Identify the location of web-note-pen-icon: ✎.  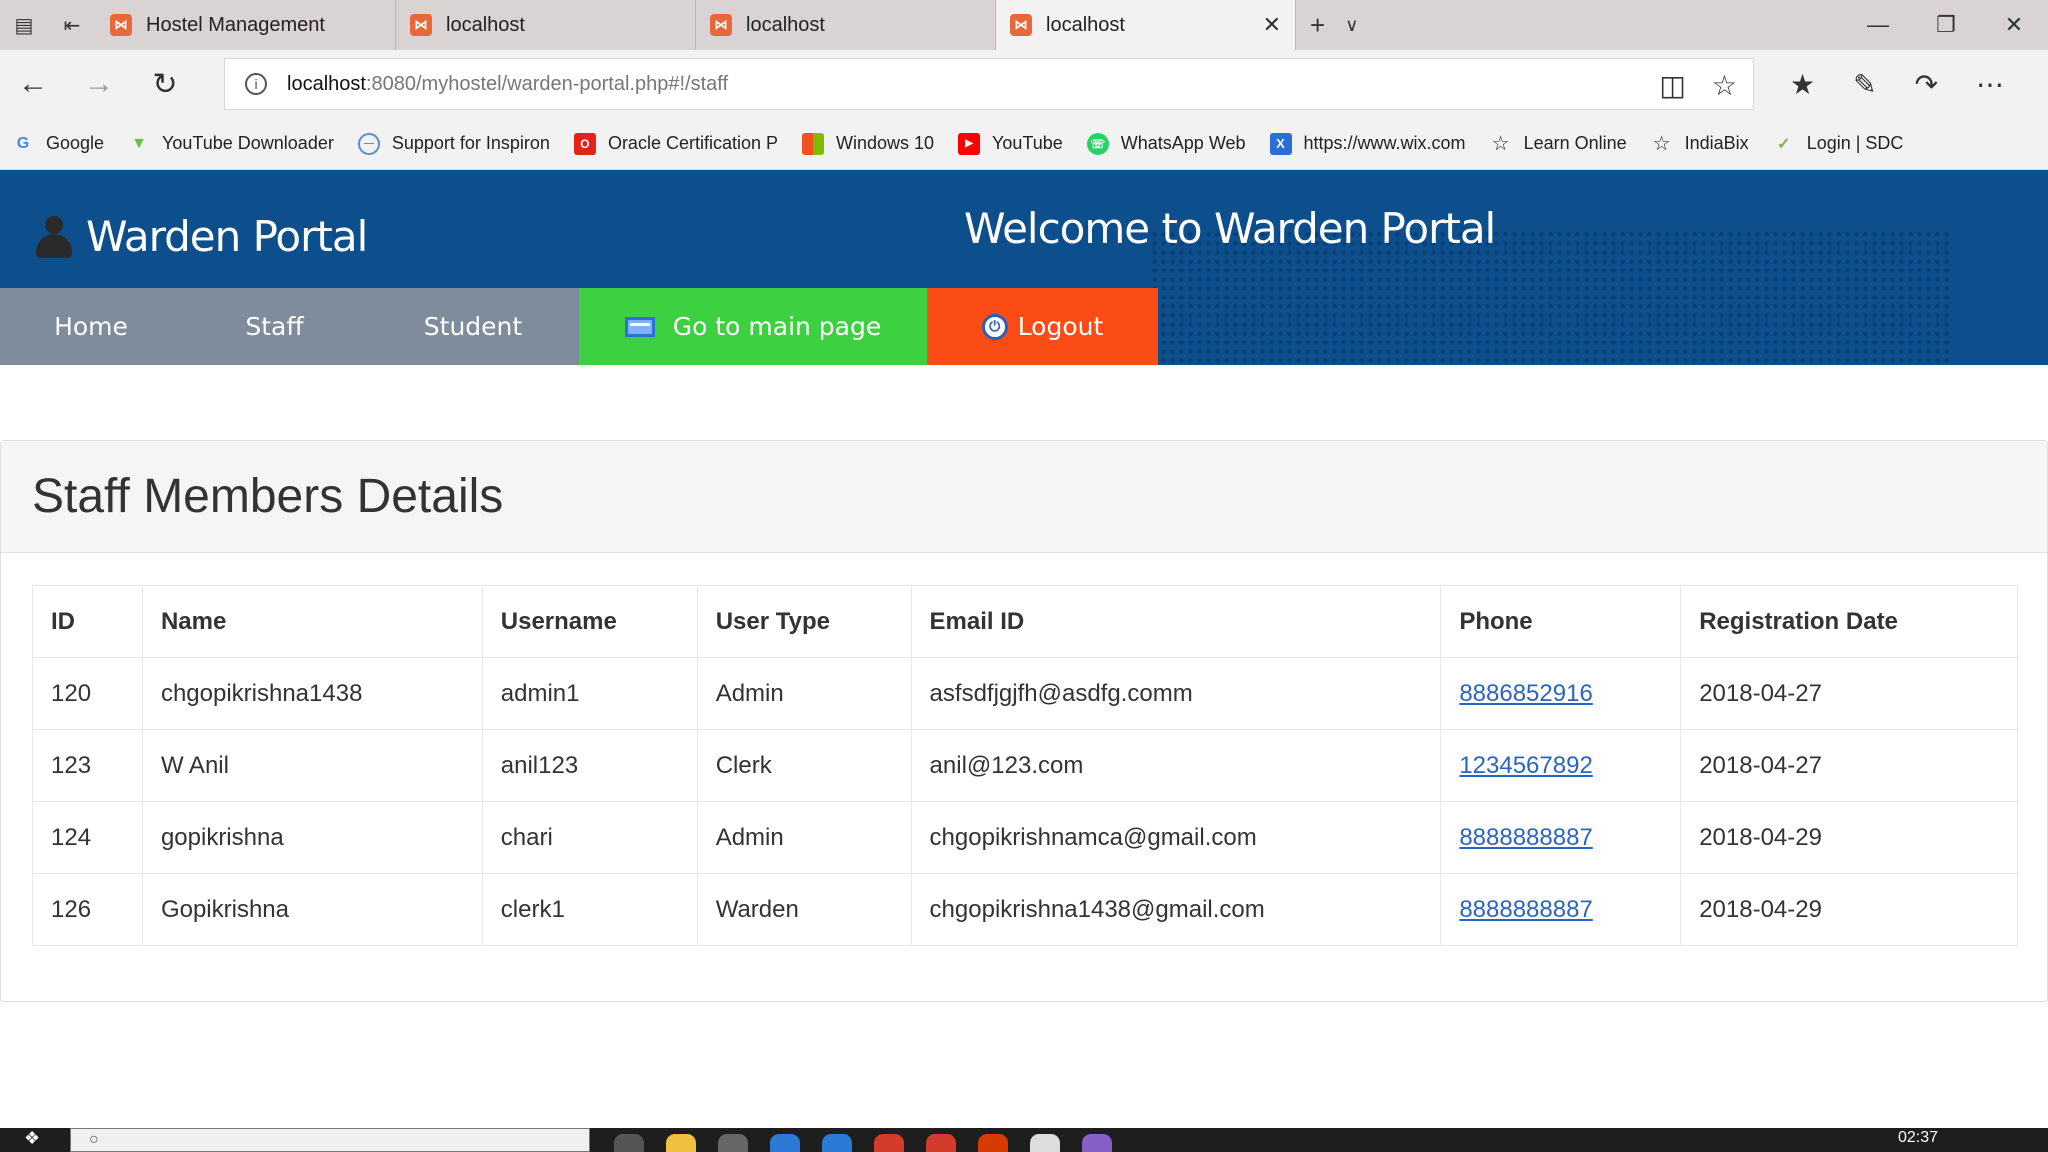
(1864, 84).